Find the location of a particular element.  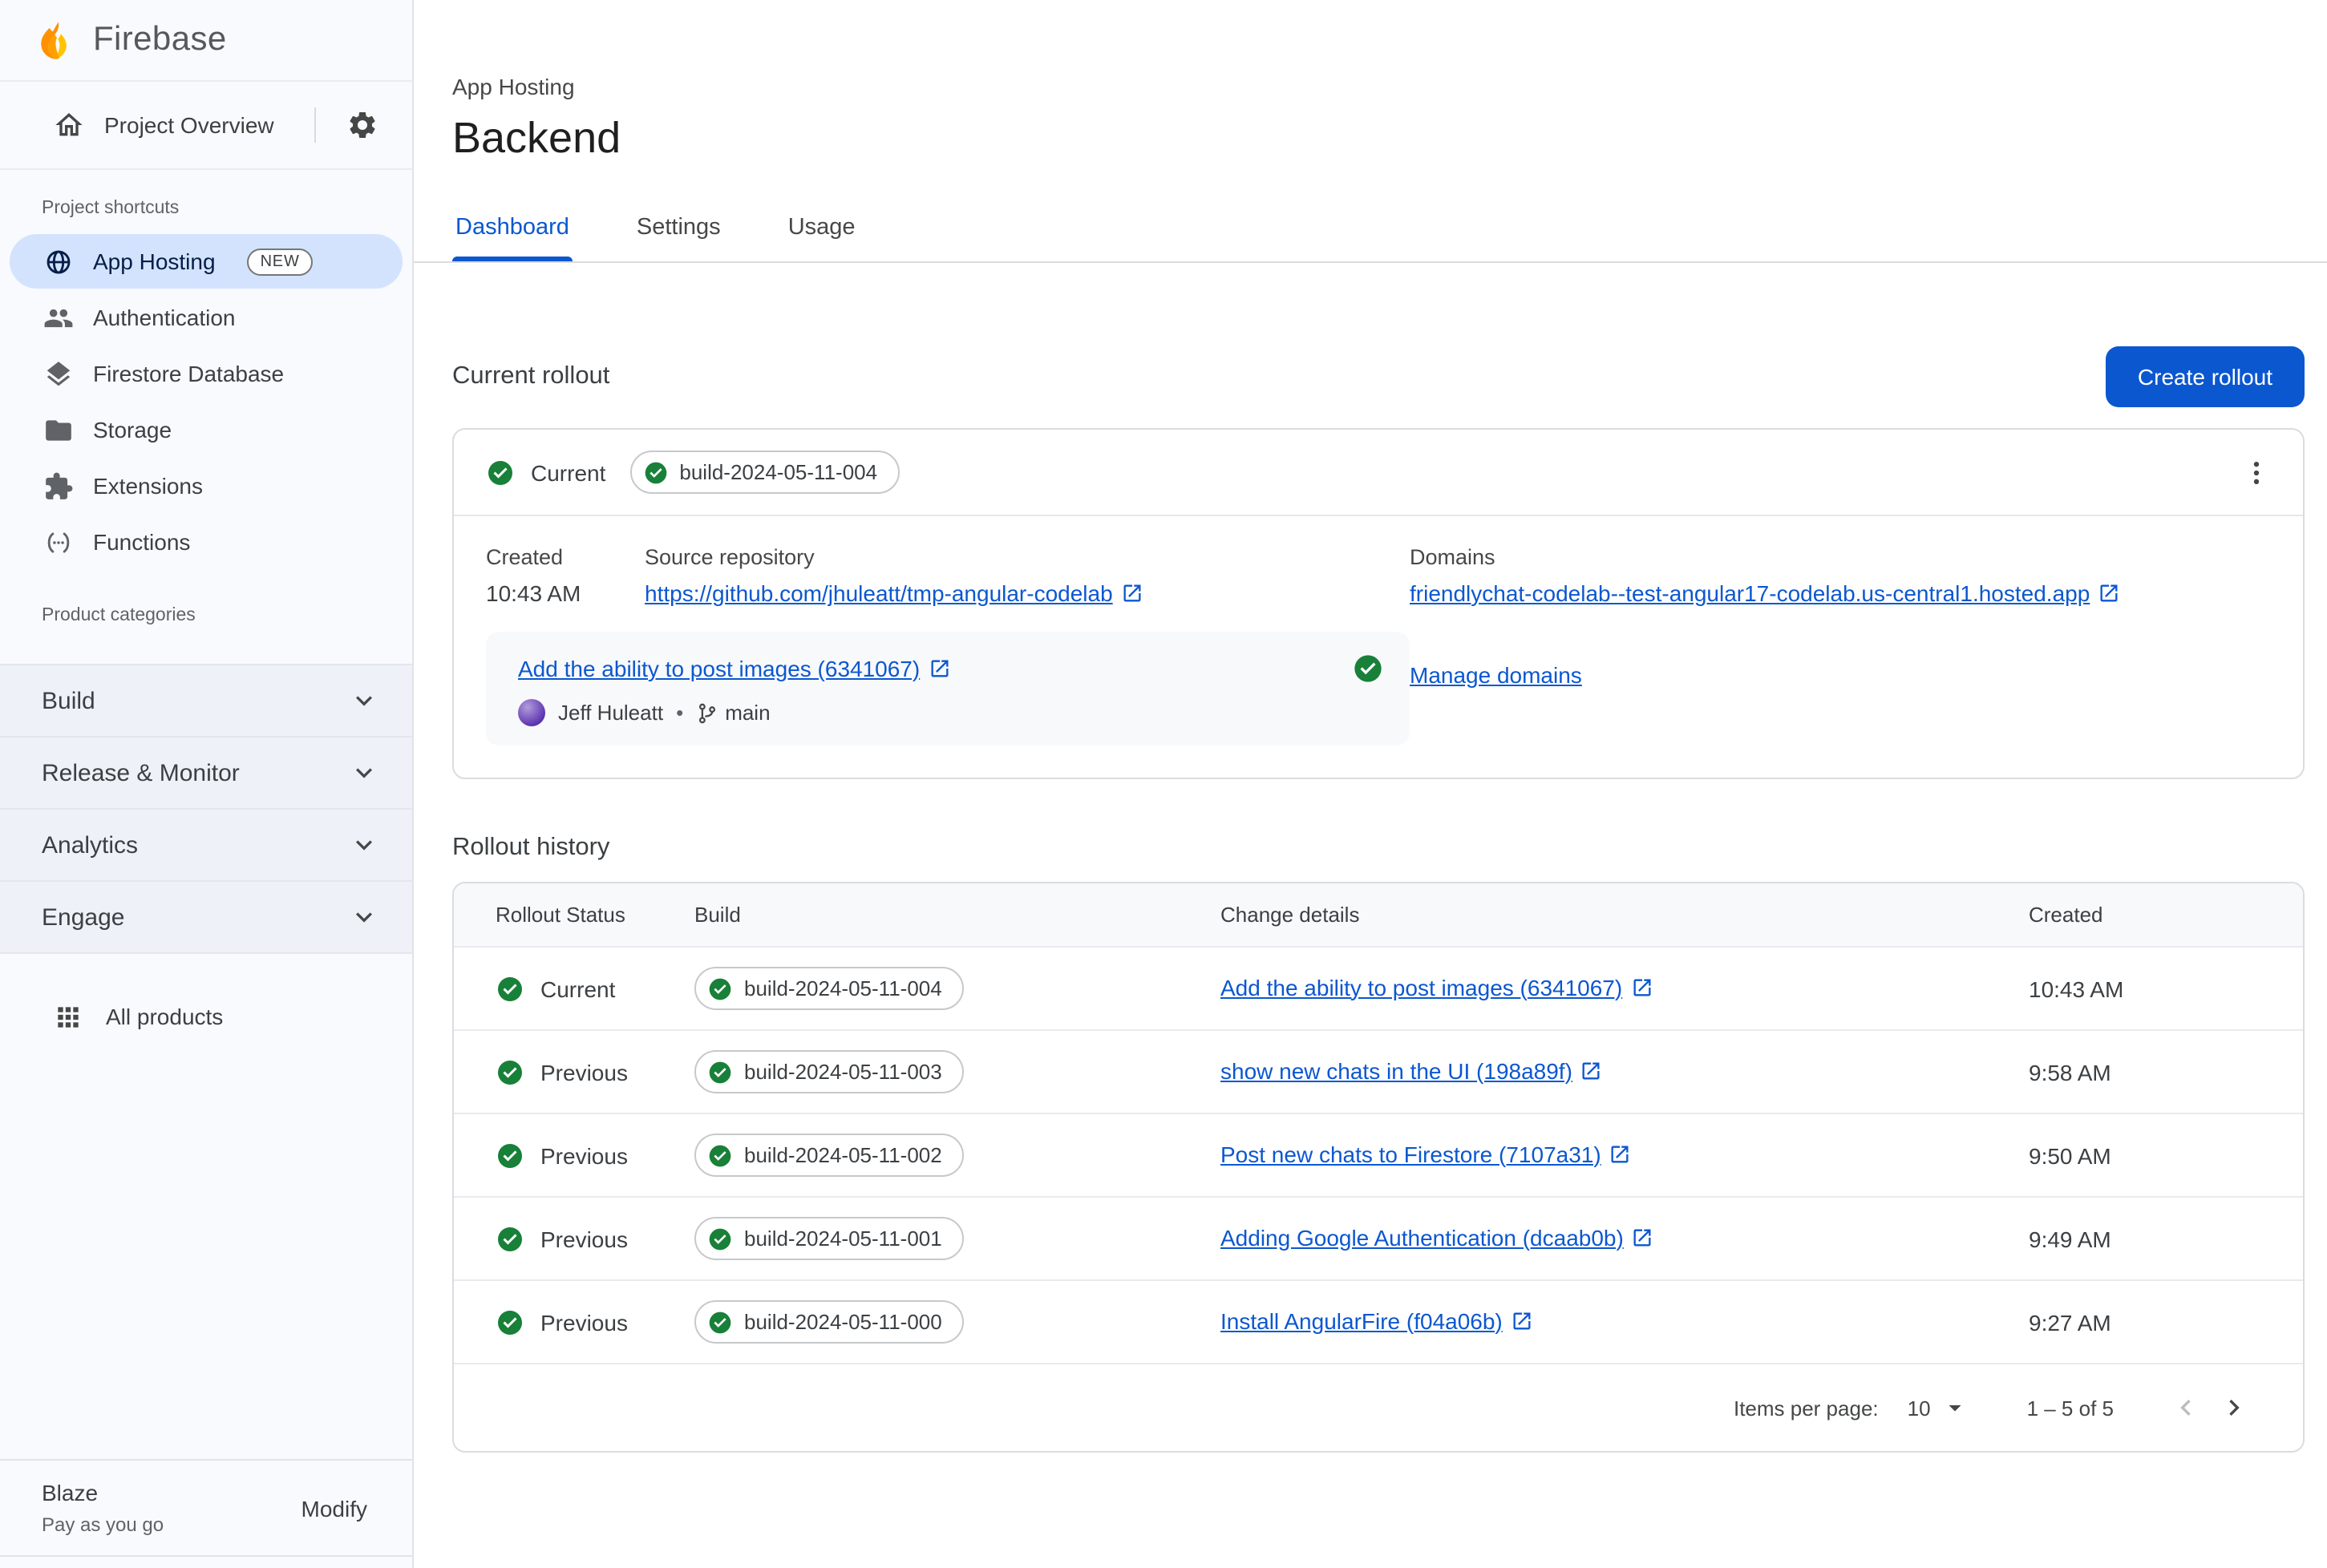

category-engage: Engage is located at coordinates (206, 918).